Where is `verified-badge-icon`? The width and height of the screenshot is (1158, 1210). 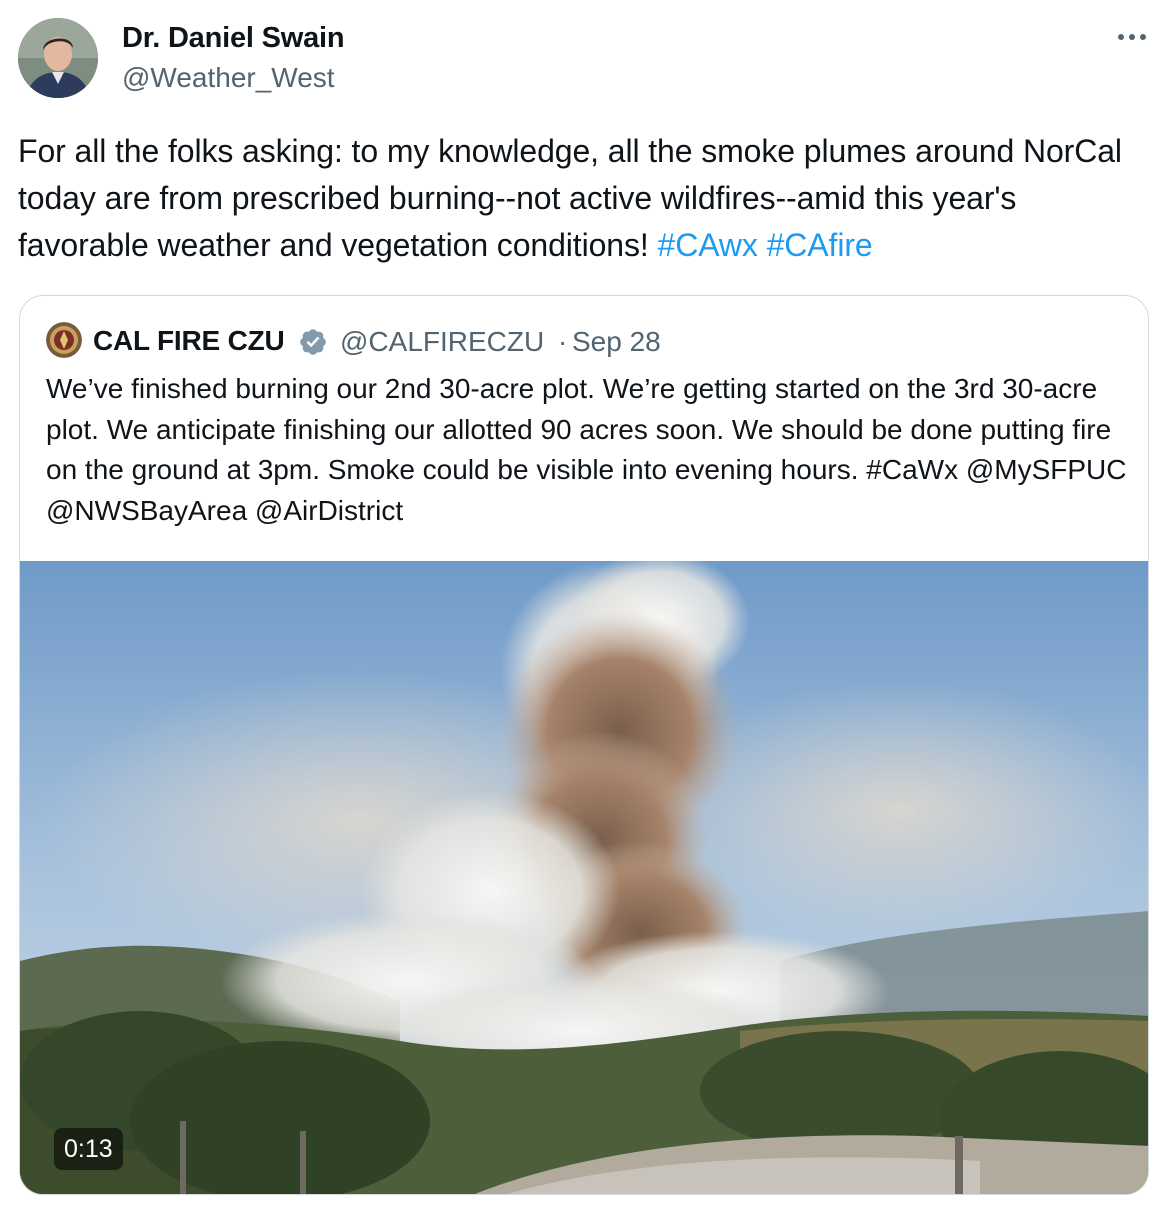
verified-badge-icon is located at coordinates (313, 342).